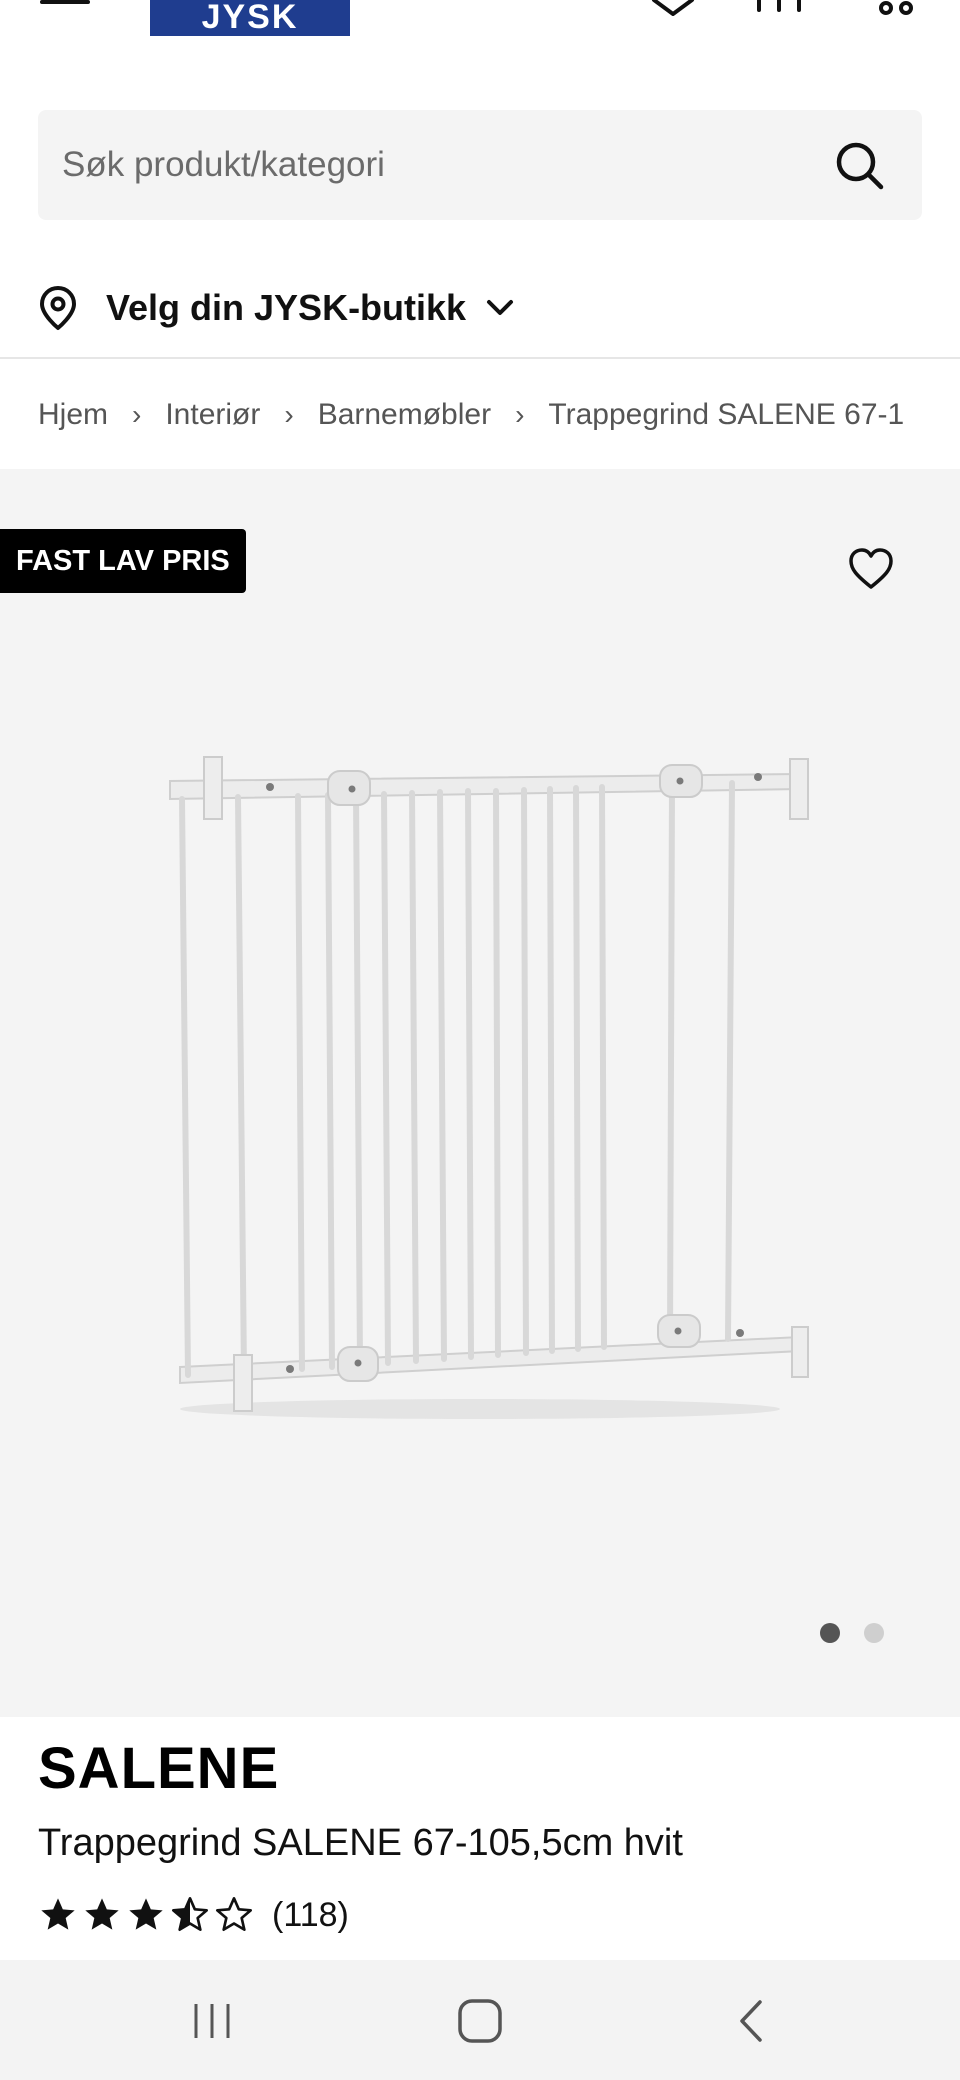 Image resolution: width=960 pixels, height=2080 pixels. Describe the element at coordinates (480, 165) in the screenshot. I see `search-bar: Søk produkt/kategori` at that location.